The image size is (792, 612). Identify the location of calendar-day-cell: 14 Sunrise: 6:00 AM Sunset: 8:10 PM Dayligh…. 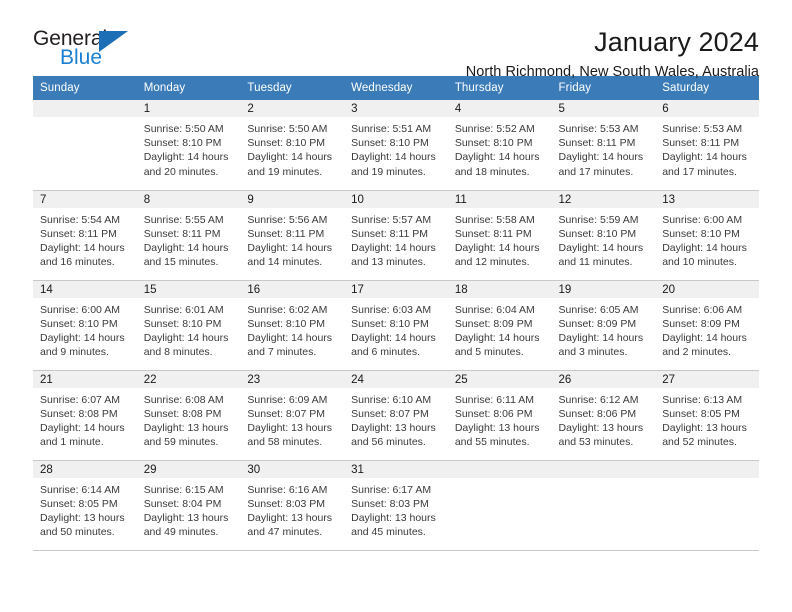
(85, 325).